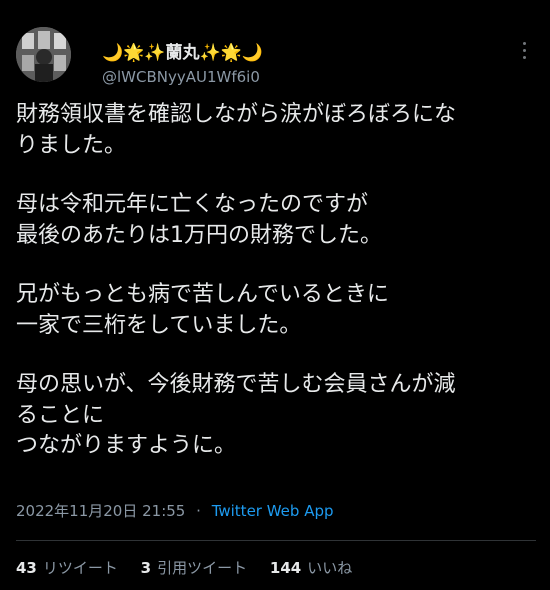  Describe the element at coordinates (192, 204) in the screenshot. I see `tweet-line: 母は令和元年に亡くなったのですが` at that location.